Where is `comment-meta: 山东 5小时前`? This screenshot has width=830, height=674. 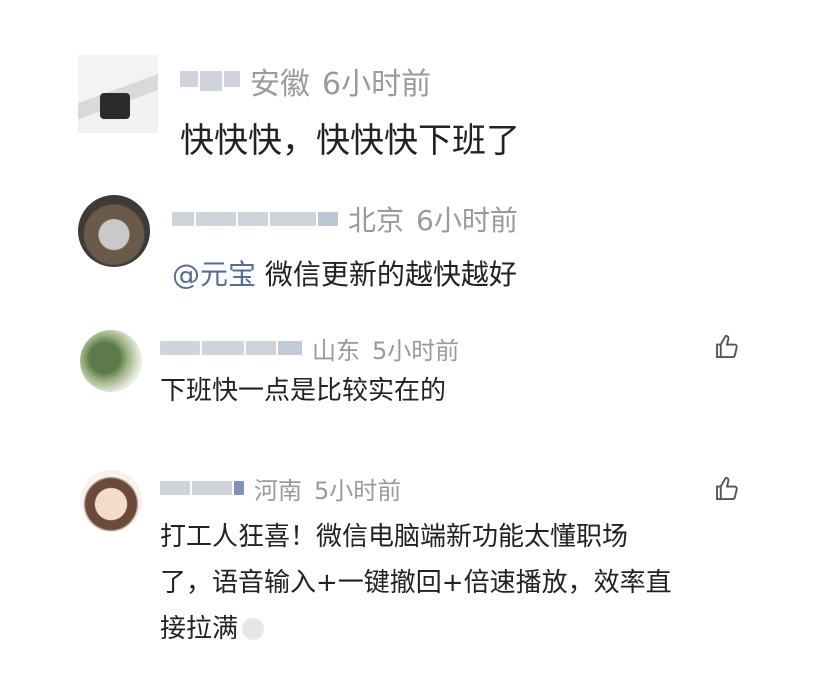
comment-meta: 山东 5小时前 is located at coordinates (310, 348).